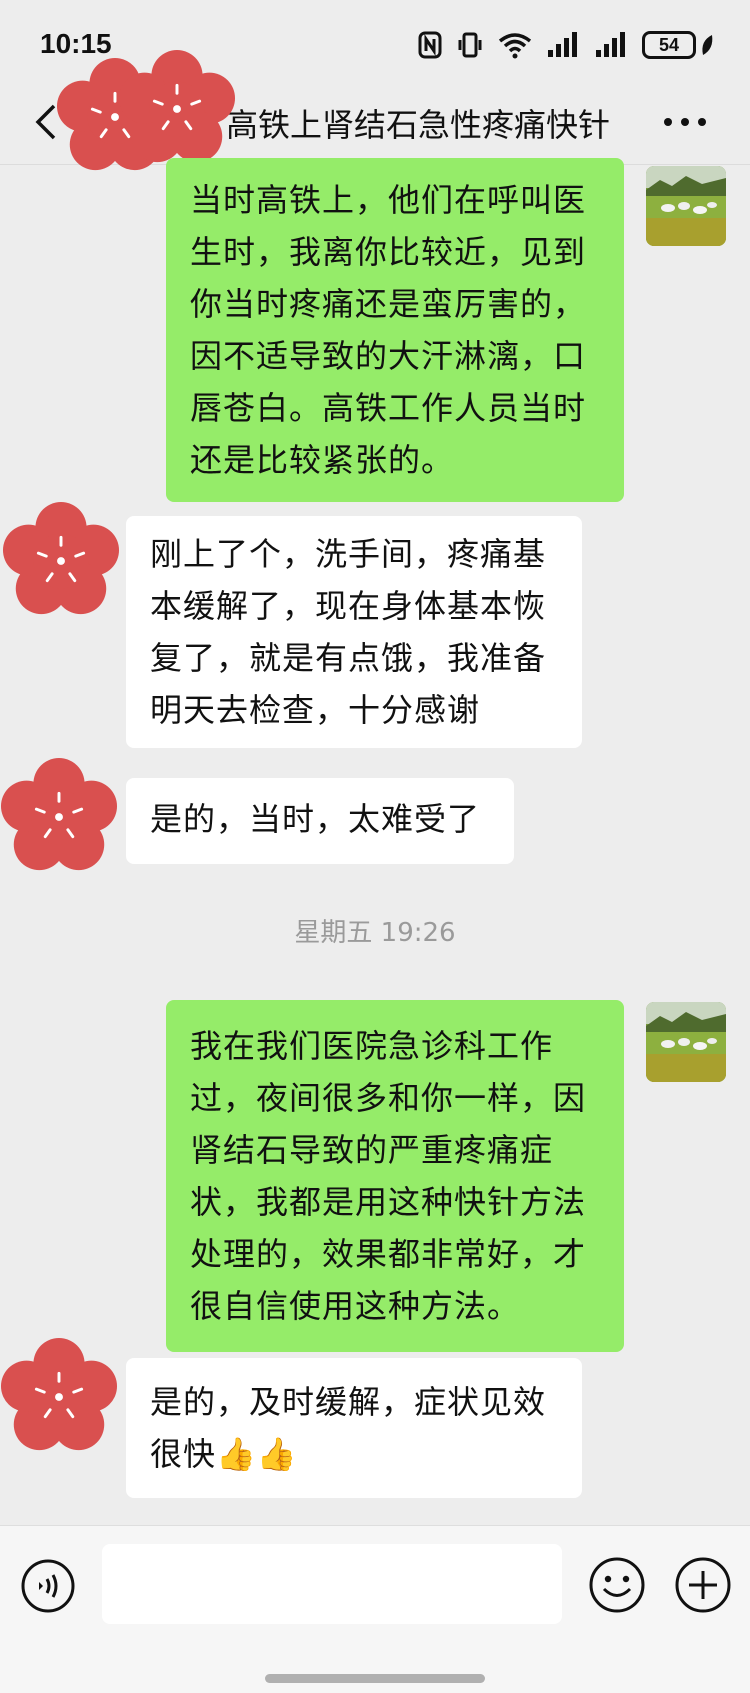 The width and height of the screenshot is (750, 1693). Describe the element at coordinates (388, 1202) in the screenshot. I see `message-line: 状，我都是用这种快针方法` at that location.